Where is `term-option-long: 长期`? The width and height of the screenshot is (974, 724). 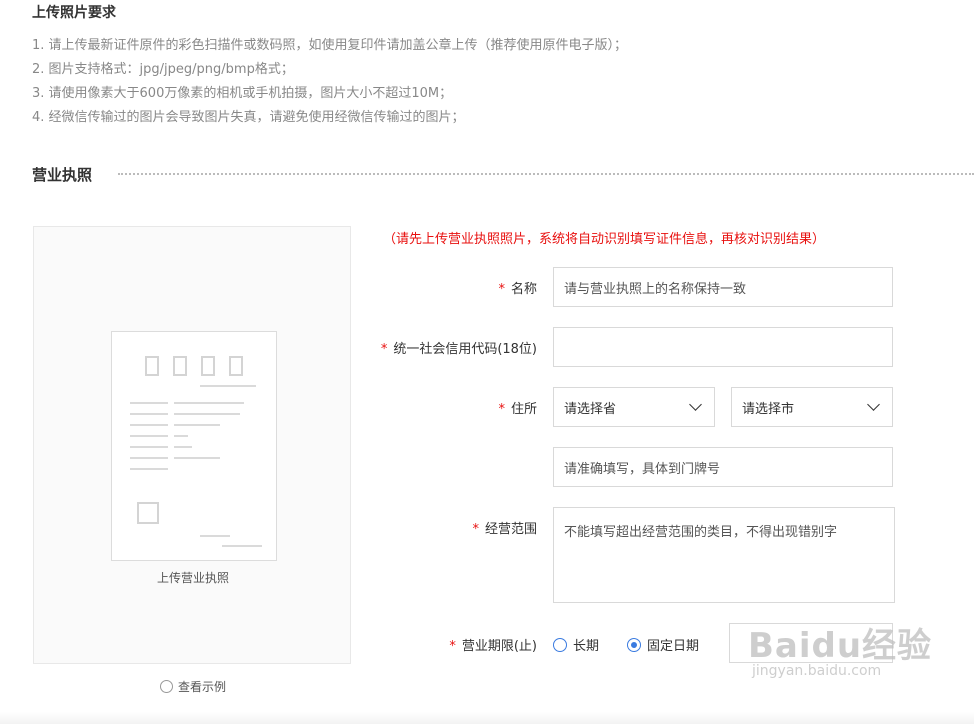 term-option-long: 长期 is located at coordinates (576, 644).